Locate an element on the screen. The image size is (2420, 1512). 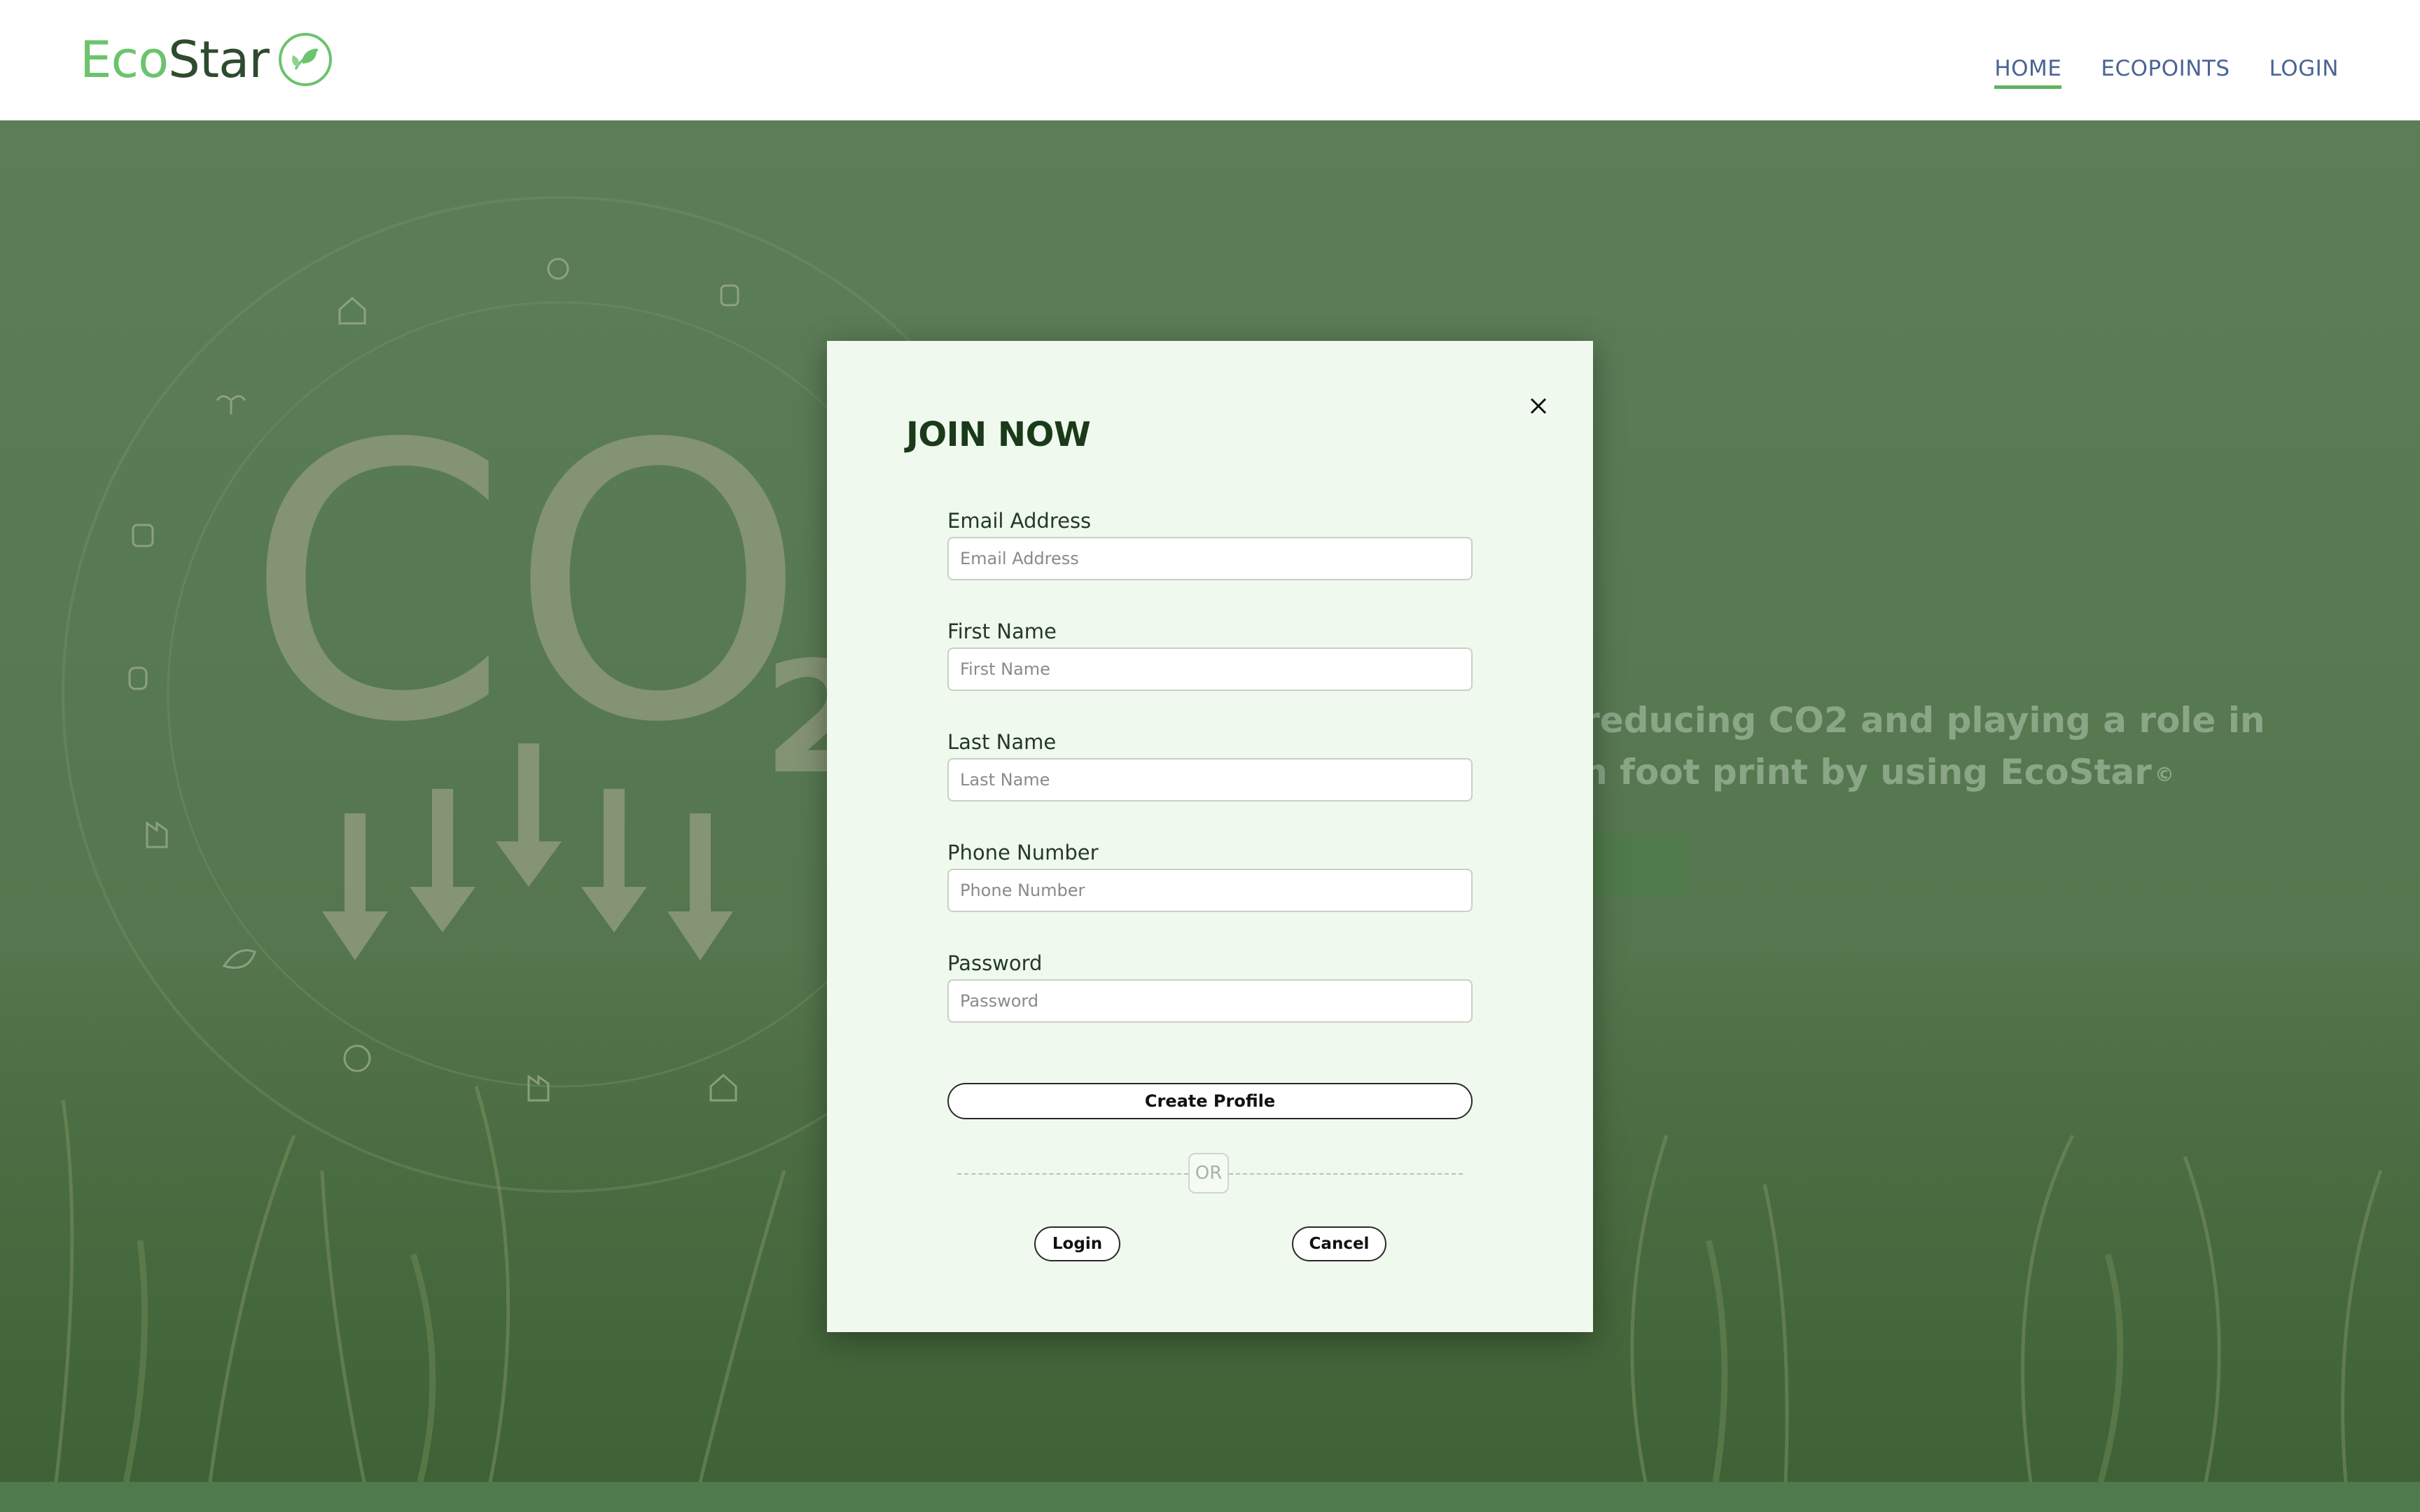
first-name-input is located at coordinates (1210, 669).